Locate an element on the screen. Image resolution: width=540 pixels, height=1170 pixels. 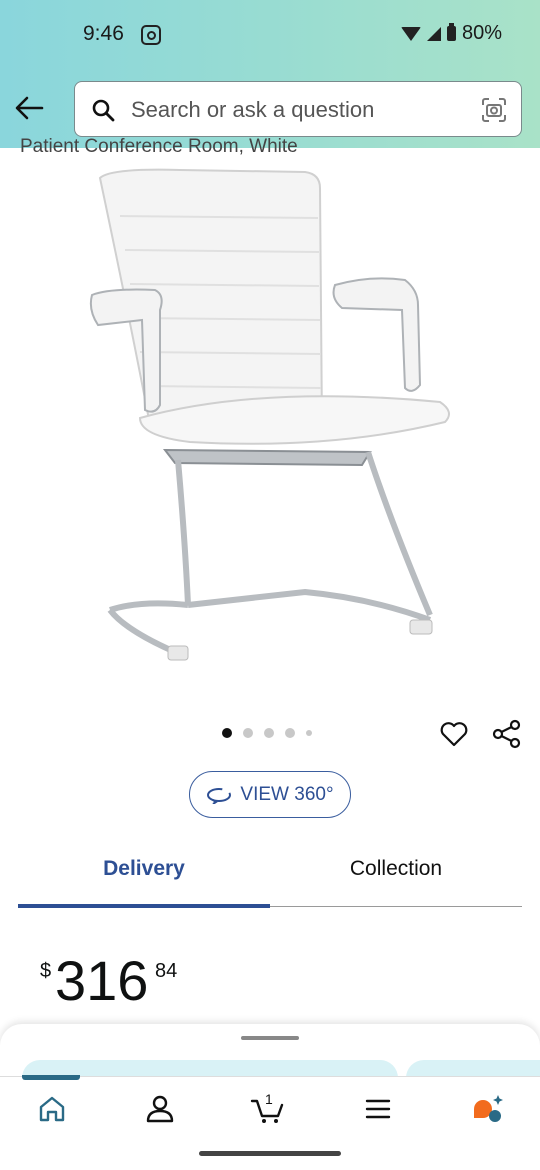
price-currency: $ is located at coordinates (46, 971).